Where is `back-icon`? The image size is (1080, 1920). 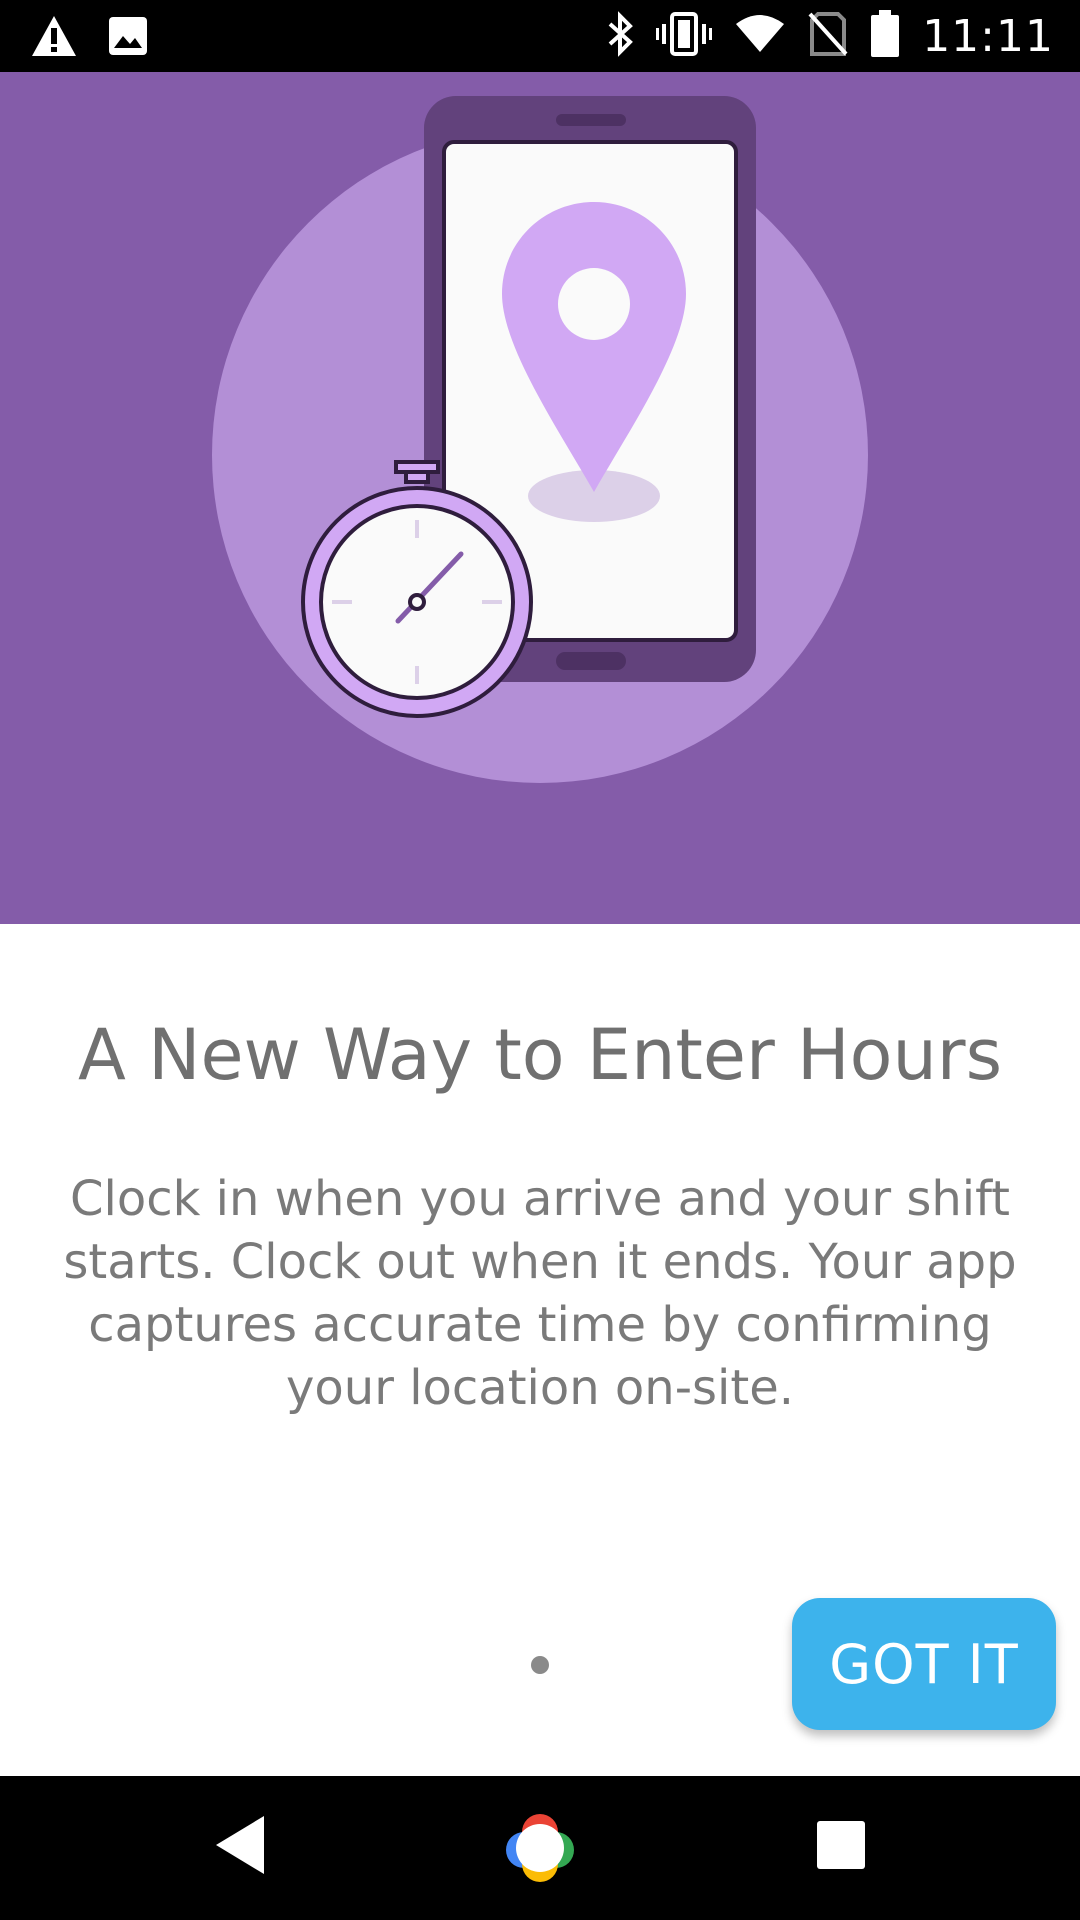 back-icon is located at coordinates (240, 1847).